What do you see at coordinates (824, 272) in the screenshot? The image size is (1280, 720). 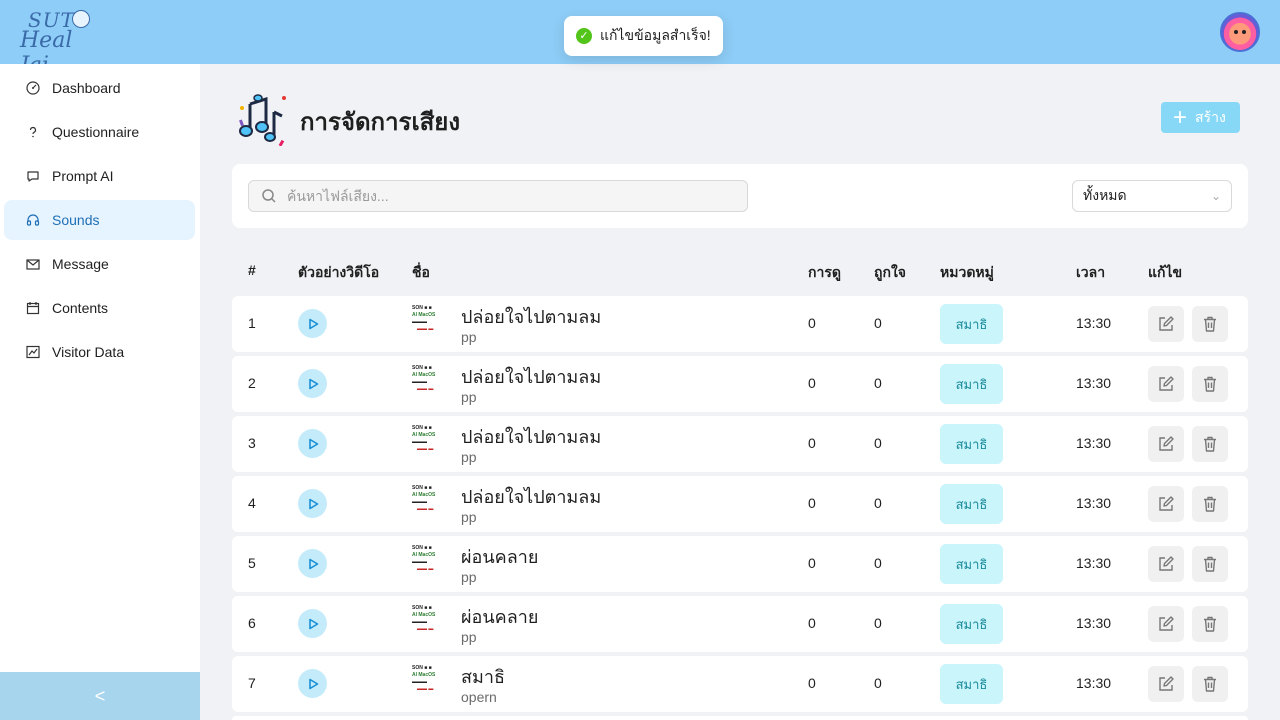 I see `column-header-views: การดู` at bounding box center [824, 272].